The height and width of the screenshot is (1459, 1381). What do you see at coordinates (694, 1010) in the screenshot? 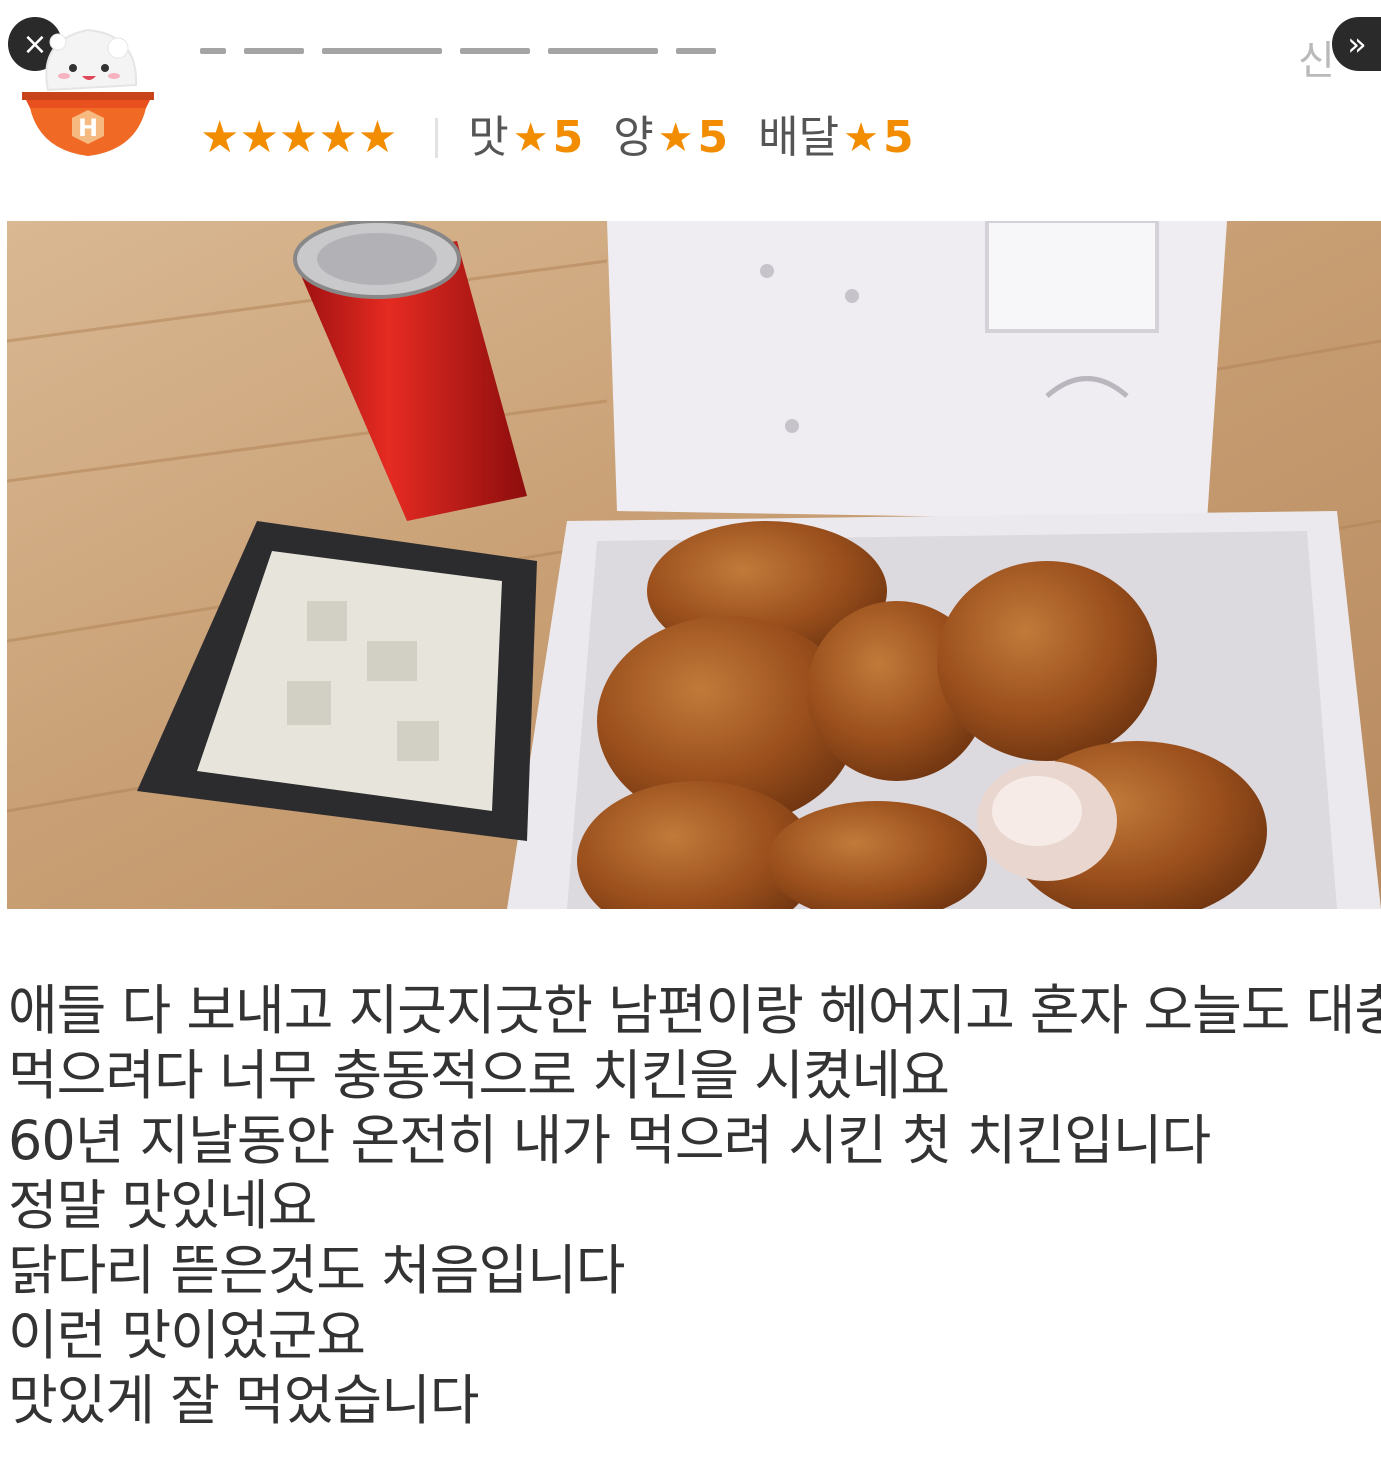
I see `review-line: 애들 다 보내고 지긋지긋한 남편이랑 헤어지고 혼자 오늘도 대충` at bounding box center [694, 1010].